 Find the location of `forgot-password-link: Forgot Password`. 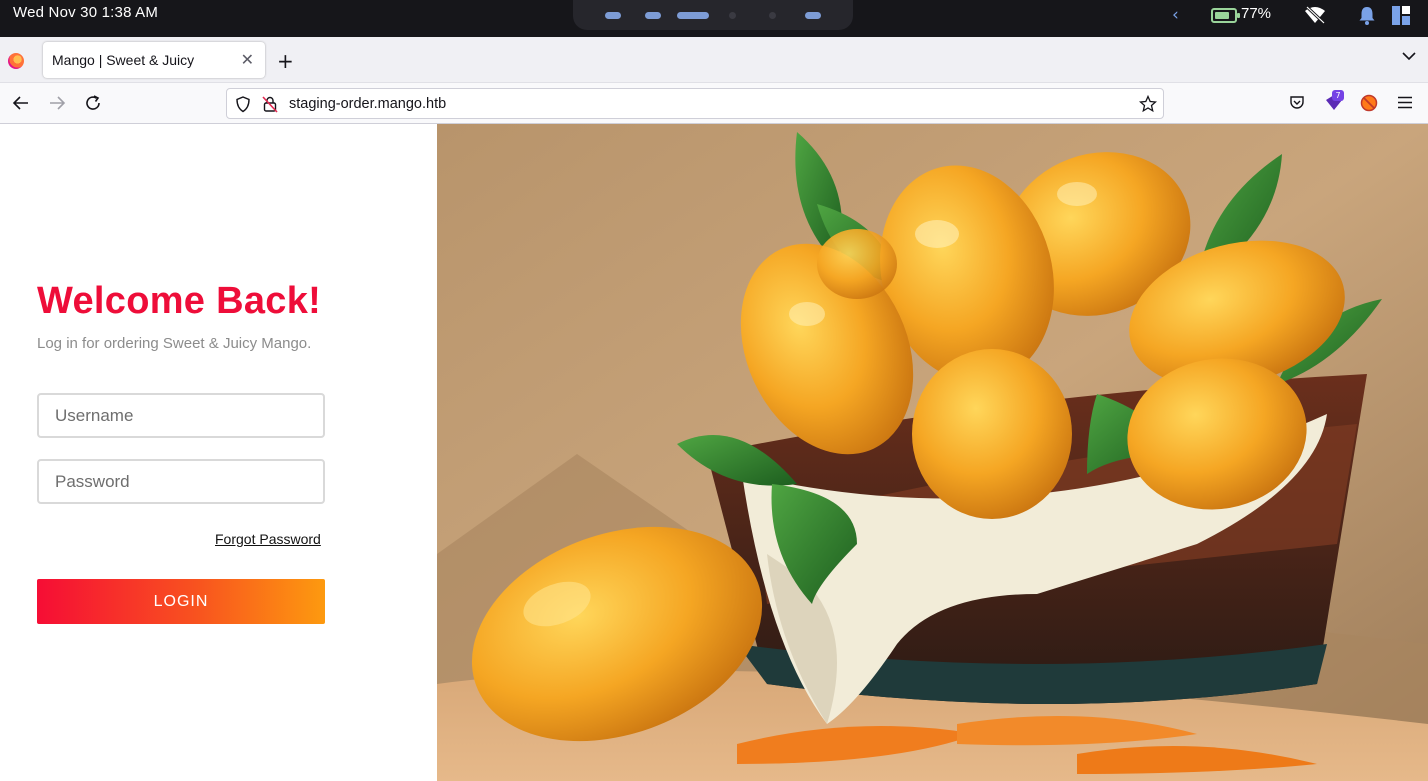

forgot-password-link: Forgot Password is located at coordinates (268, 539).